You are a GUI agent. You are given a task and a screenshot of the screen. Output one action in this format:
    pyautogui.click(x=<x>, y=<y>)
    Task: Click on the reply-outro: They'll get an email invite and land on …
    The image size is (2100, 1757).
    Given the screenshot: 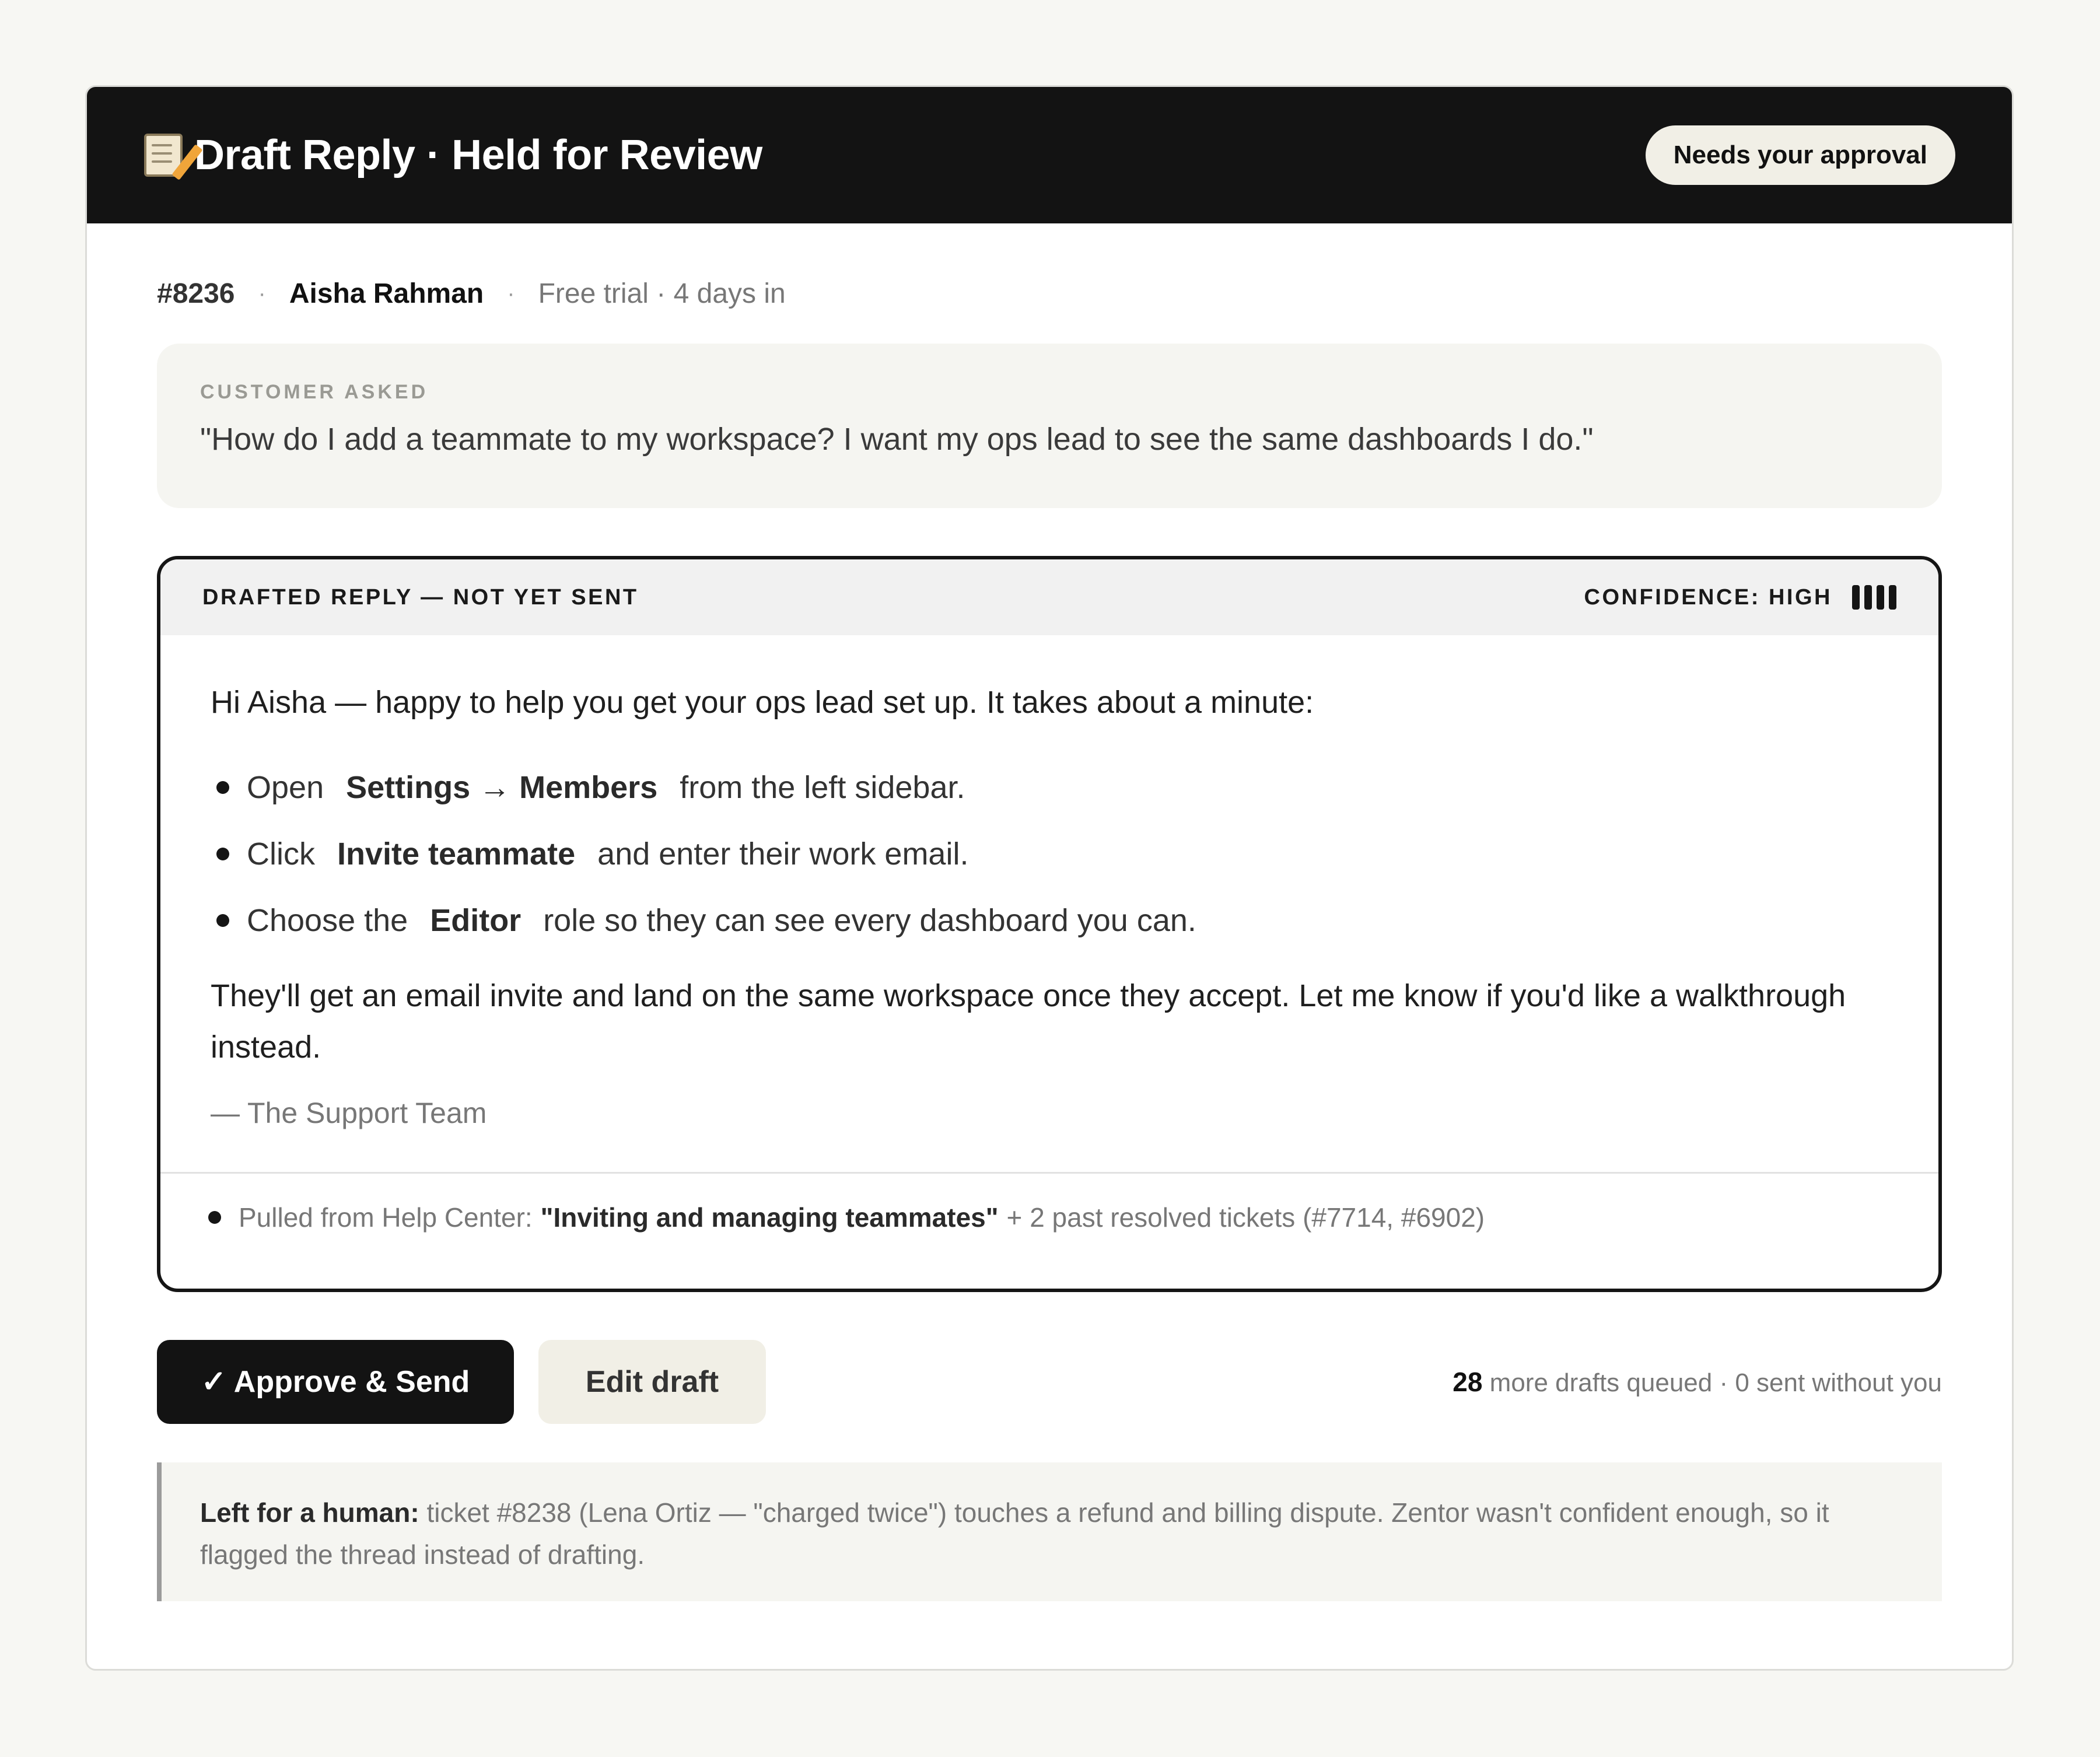 What is the action you would take?
    pyautogui.click(x=1028, y=1021)
    